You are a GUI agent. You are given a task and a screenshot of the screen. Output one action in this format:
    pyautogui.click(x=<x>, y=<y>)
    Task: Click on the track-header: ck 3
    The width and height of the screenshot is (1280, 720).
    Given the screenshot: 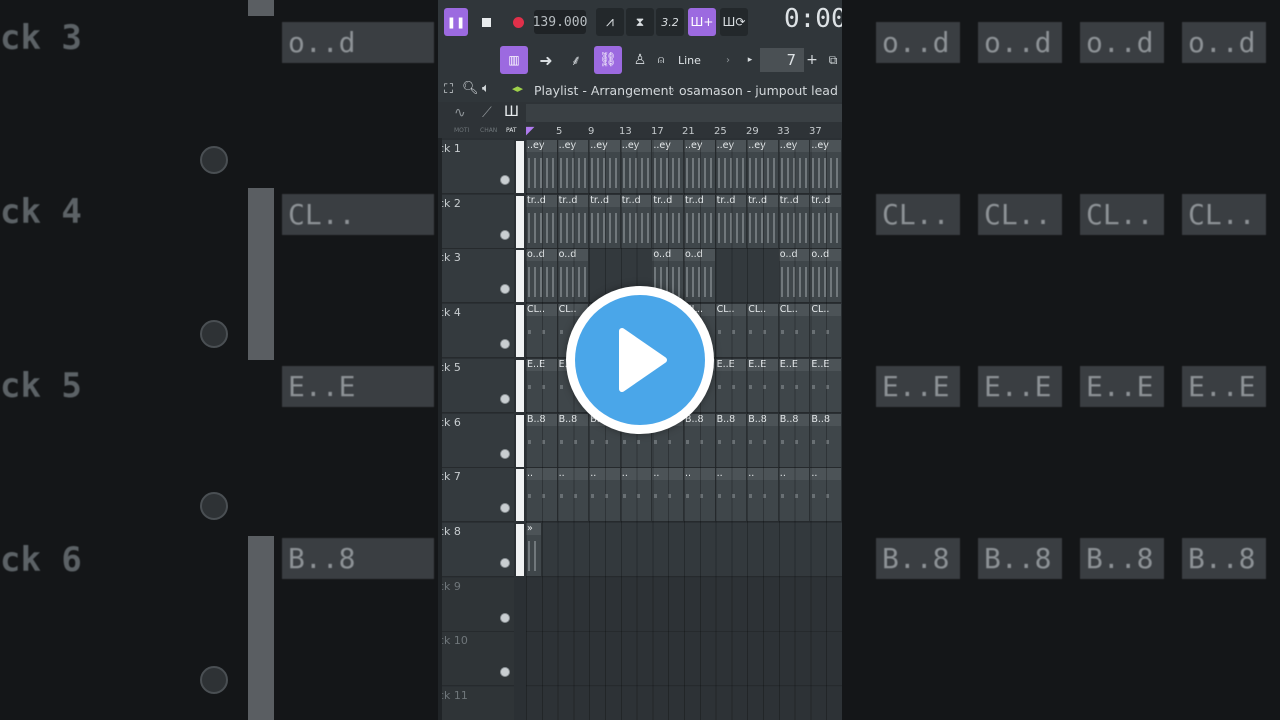 What is the action you would take?
    pyautogui.click(x=476, y=276)
    